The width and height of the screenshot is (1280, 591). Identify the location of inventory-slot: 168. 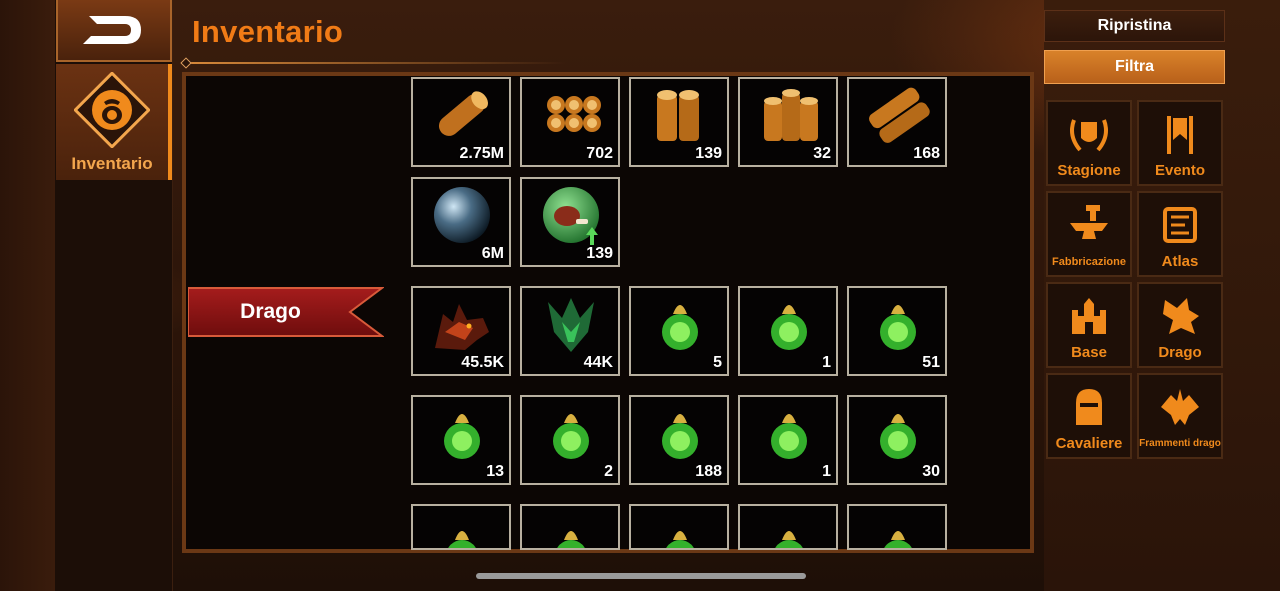
(897, 122).